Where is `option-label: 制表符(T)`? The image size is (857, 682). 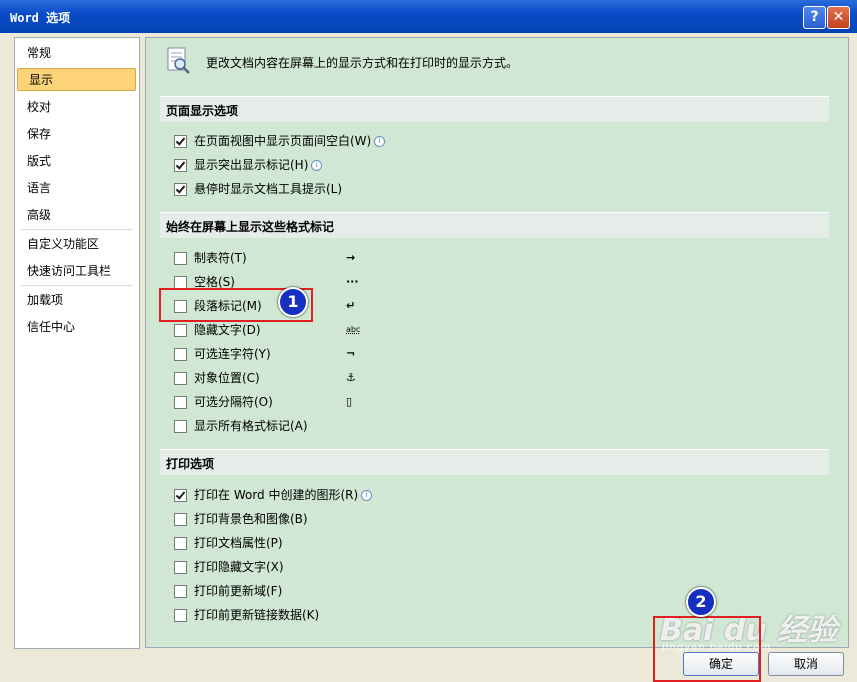 option-label: 制表符(T) is located at coordinates (220, 258).